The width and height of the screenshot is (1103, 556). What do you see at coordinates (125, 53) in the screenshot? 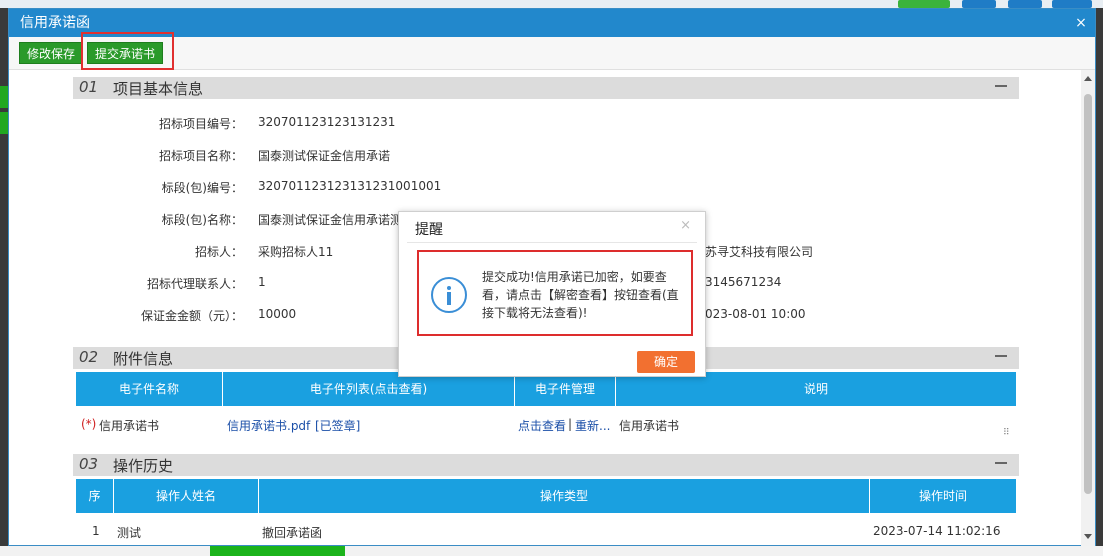
I see `submit-commitment-button: 提交承诺书` at bounding box center [125, 53].